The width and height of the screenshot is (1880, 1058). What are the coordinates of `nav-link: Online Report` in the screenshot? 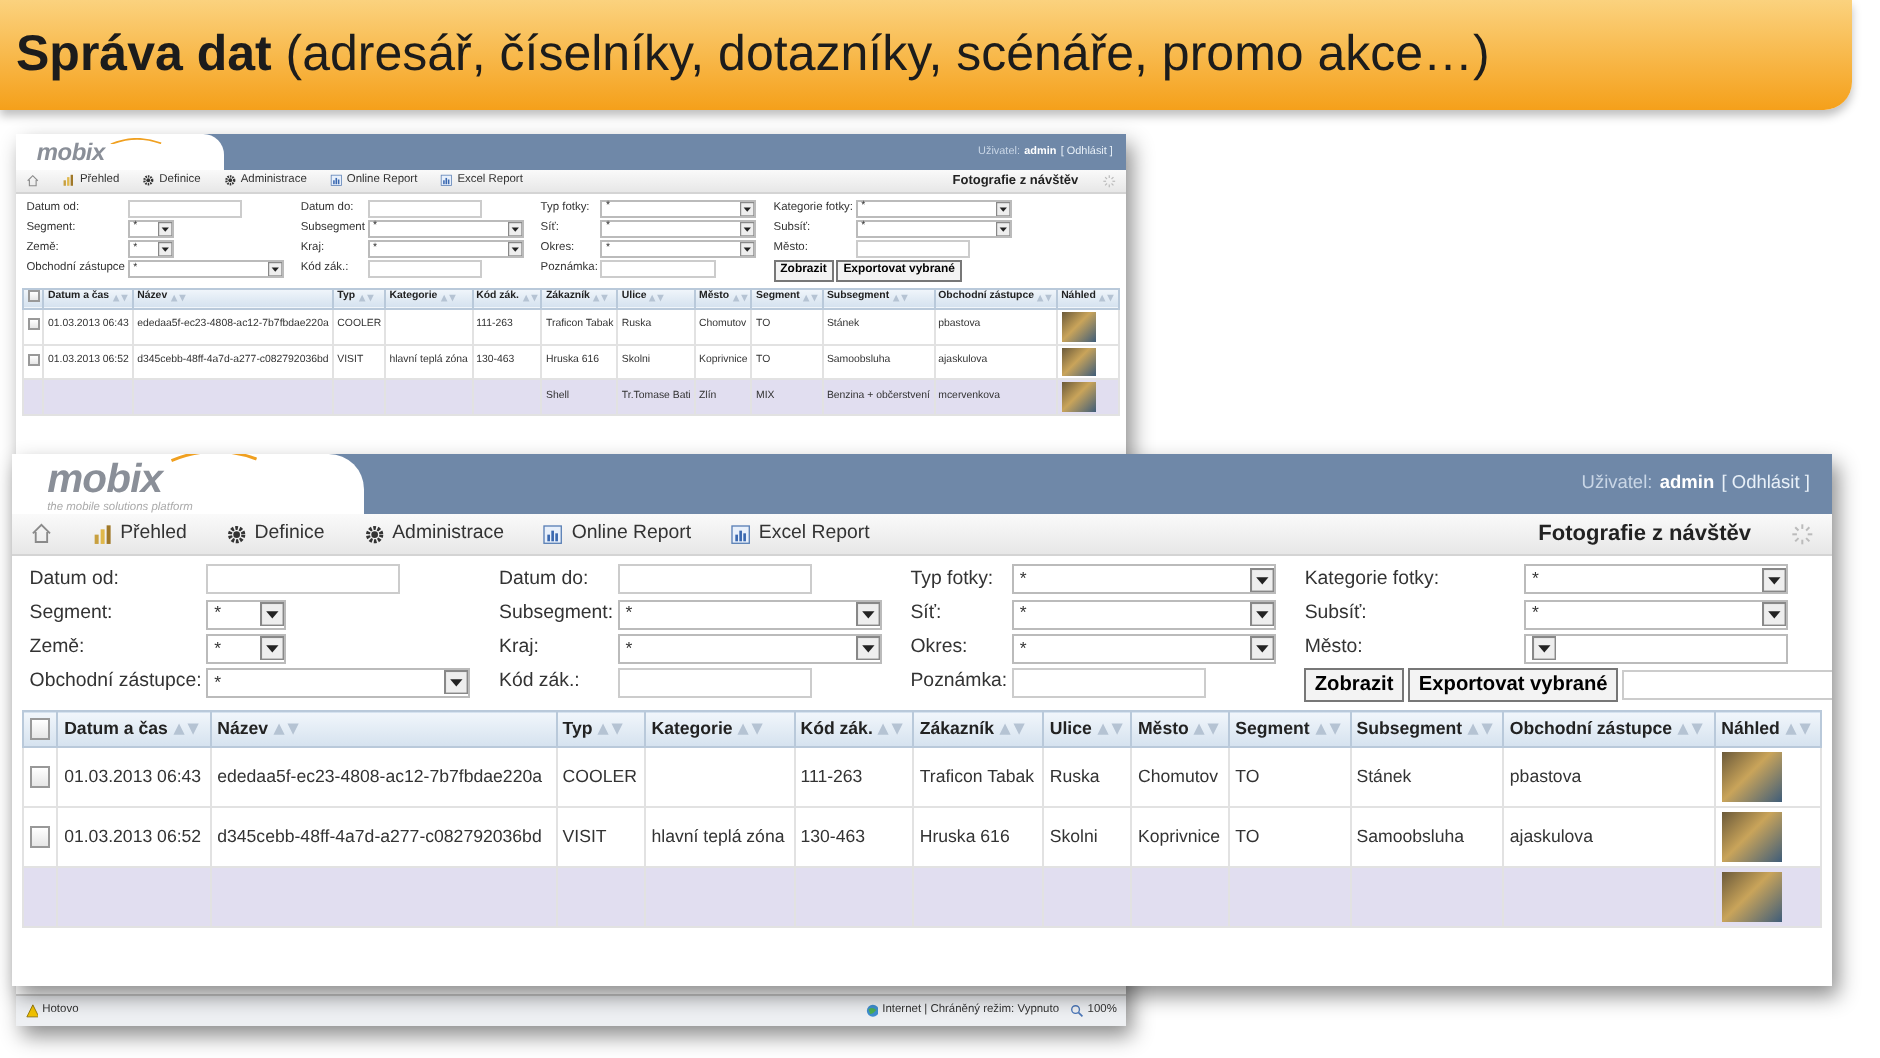 It's located at (617, 534).